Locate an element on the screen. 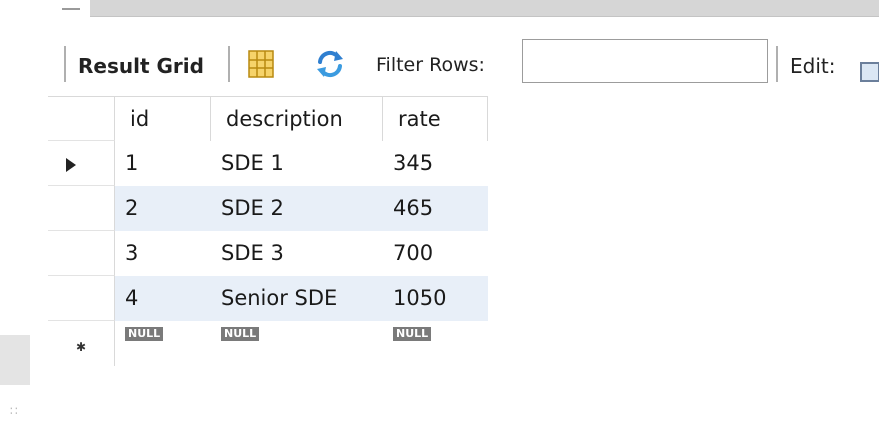 Image resolution: width=879 pixels, height=442 pixels. column-header-id: id is located at coordinates (163, 118).